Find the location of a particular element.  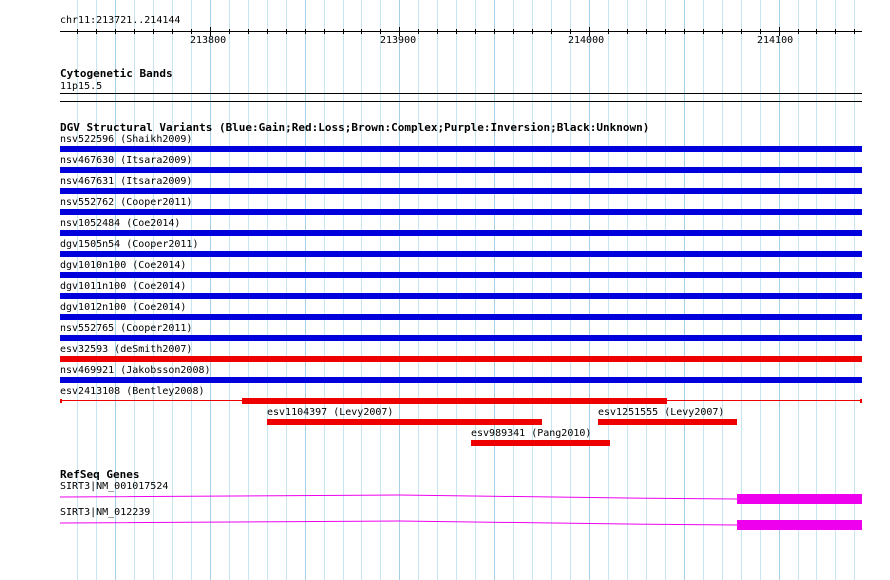

ruler-label-4: 214100 is located at coordinates (775, 40).